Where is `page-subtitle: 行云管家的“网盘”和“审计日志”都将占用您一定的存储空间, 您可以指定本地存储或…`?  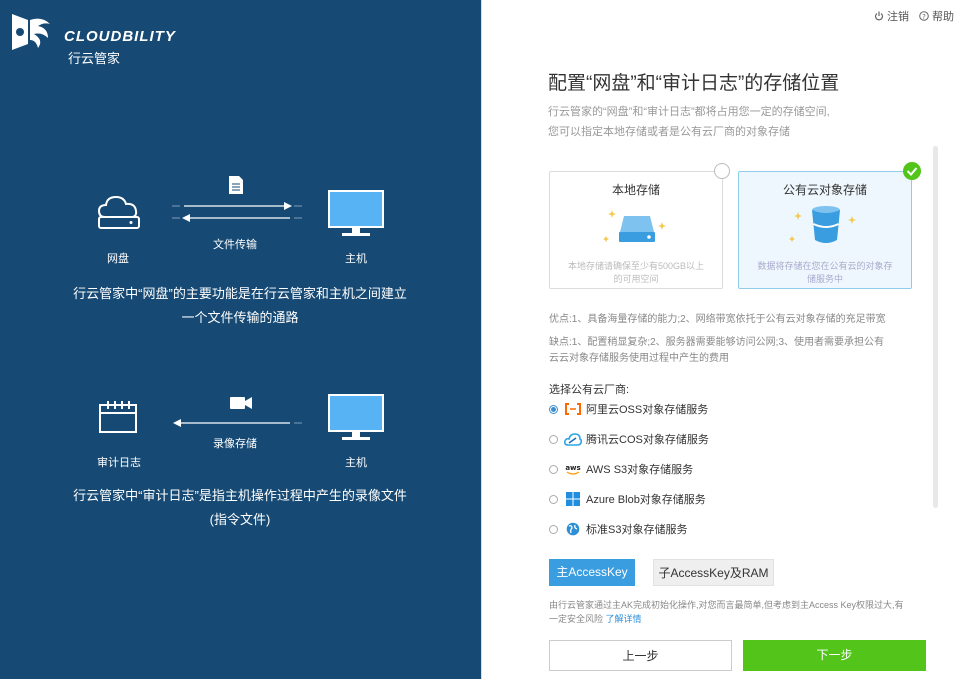
page-subtitle: 行云管家的“网盘”和“审计日志”都将占用您一定的存储空间, 您可以指定本地存储或… is located at coordinates (689, 122).